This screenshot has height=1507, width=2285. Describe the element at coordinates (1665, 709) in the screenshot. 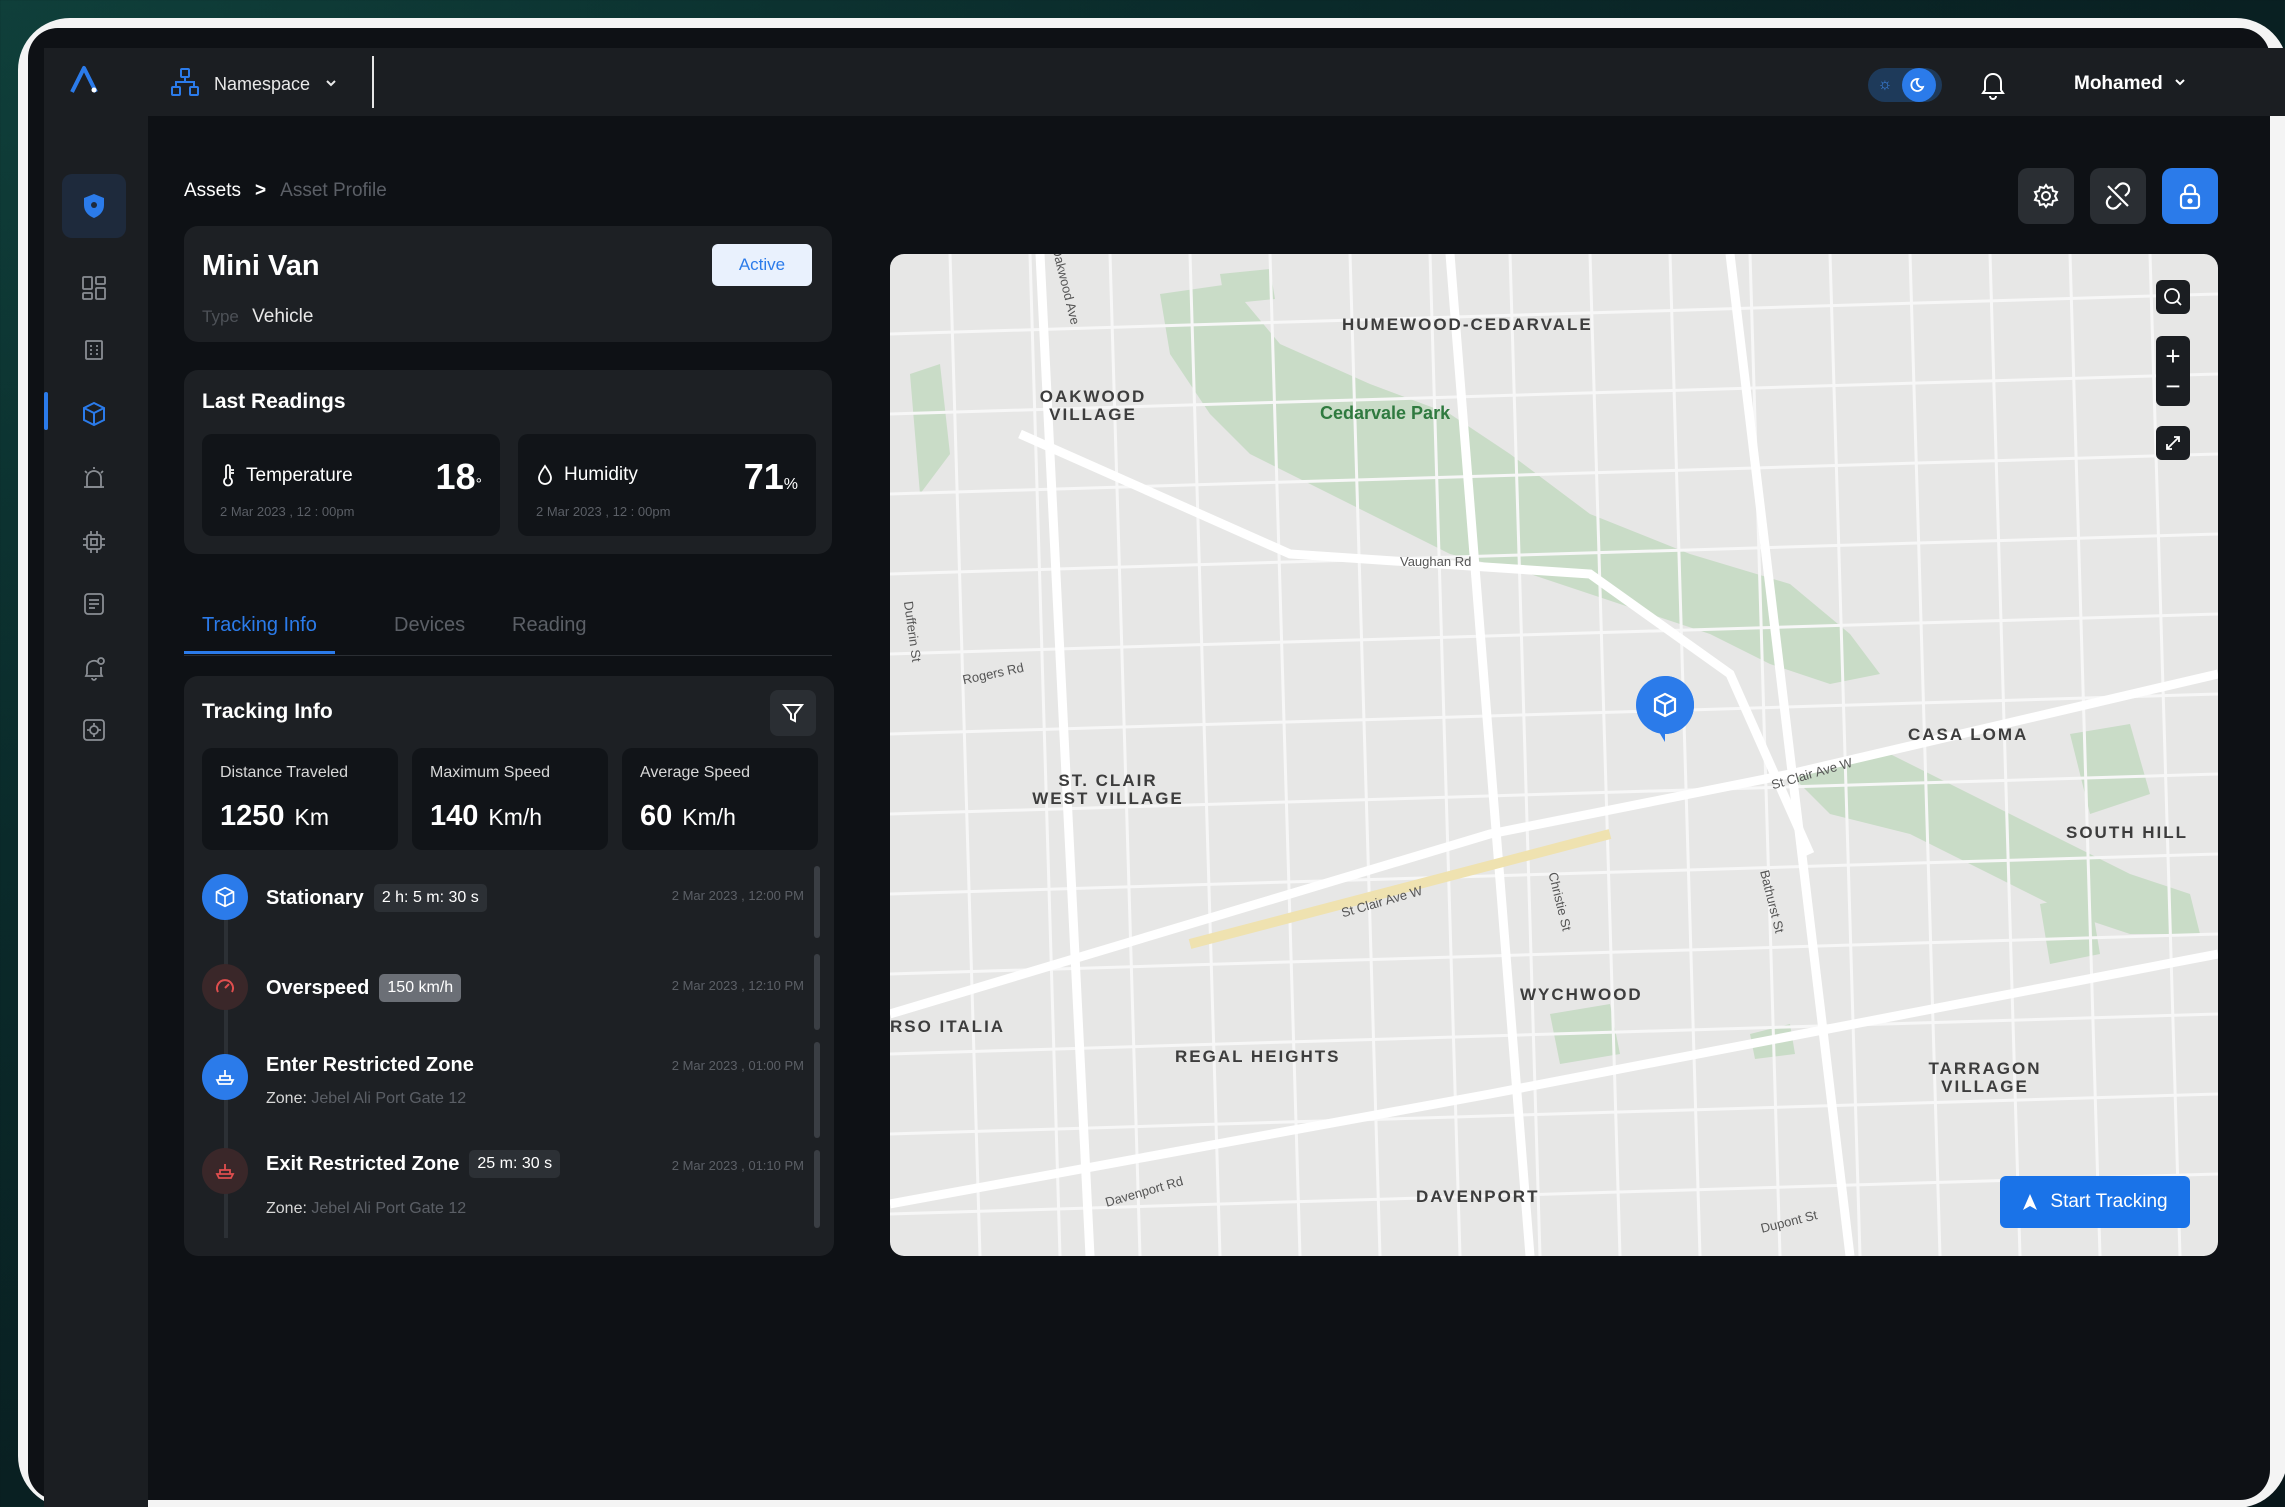

I see `asset-map-marker` at that location.